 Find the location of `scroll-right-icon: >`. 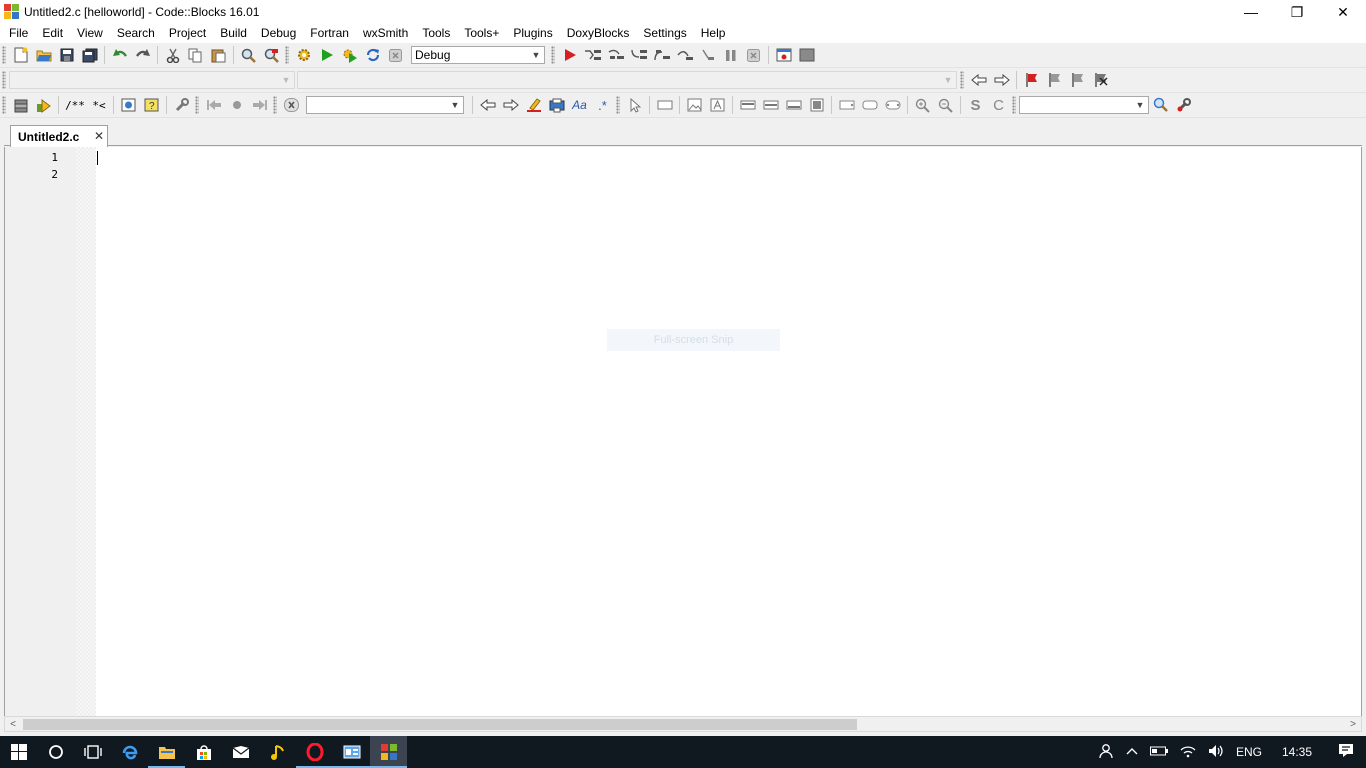

scroll-right-icon: > is located at coordinates (1353, 724).